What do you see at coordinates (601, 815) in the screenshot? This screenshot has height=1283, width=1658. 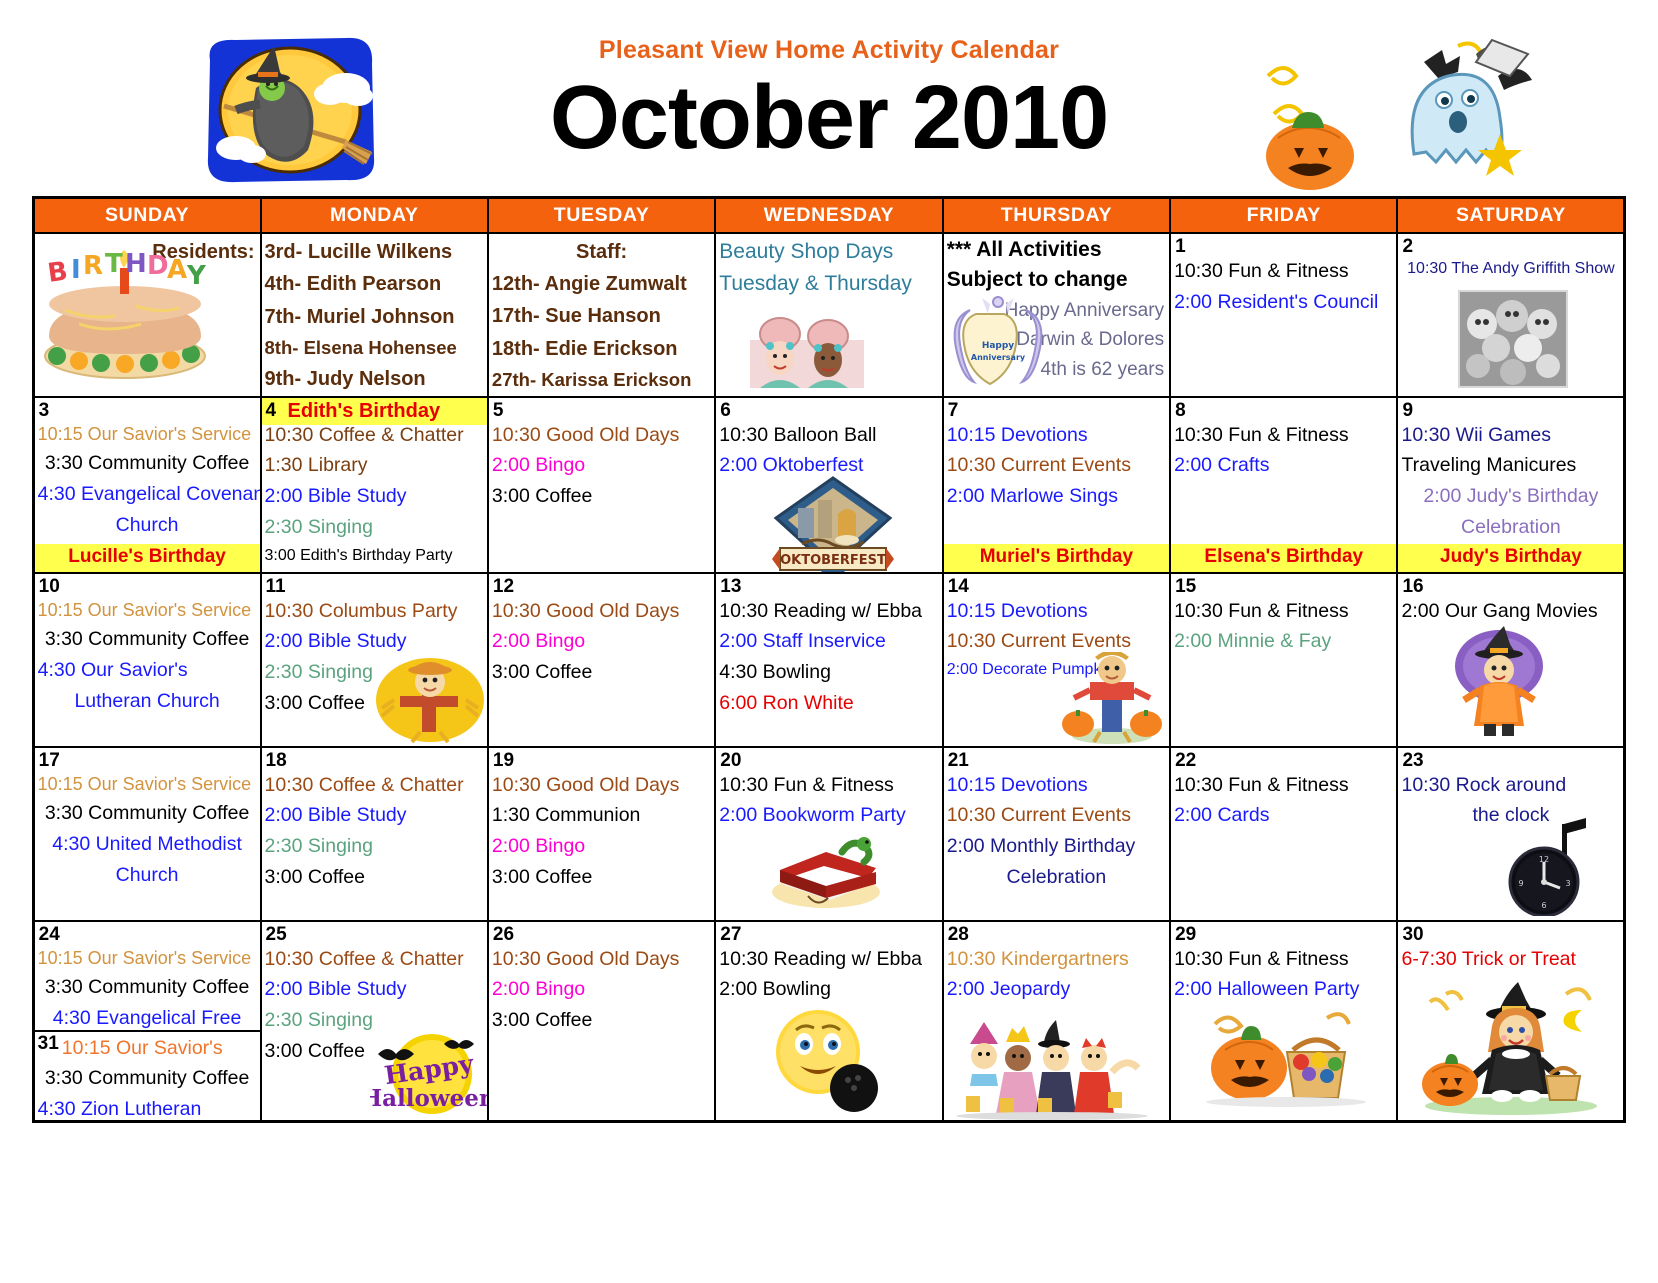 I see `event-item: 1:30 Communion` at bounding box center [601, 815].